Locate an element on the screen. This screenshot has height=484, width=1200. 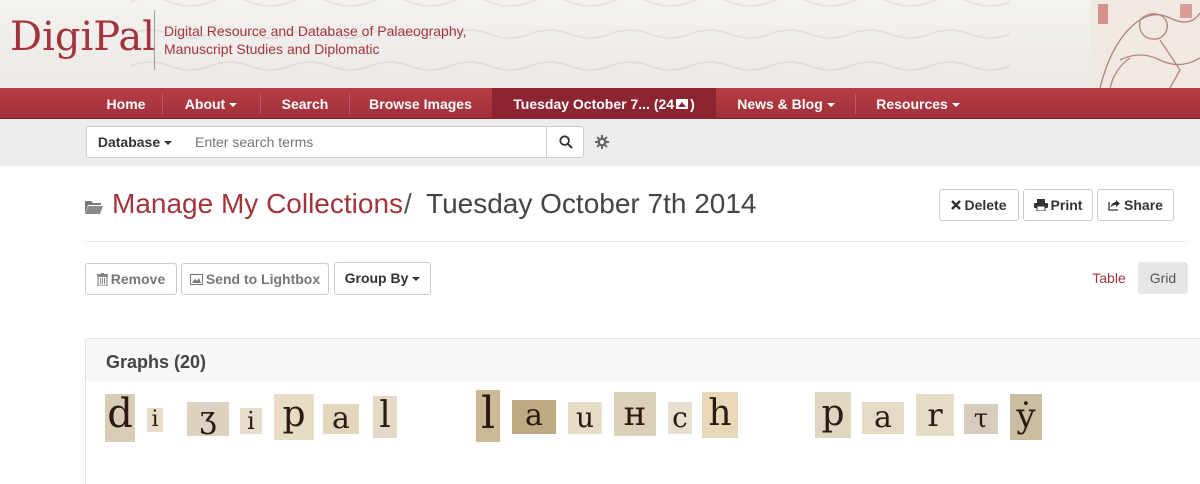
graph-thumbnail: c is located at coordinates (680, 418).